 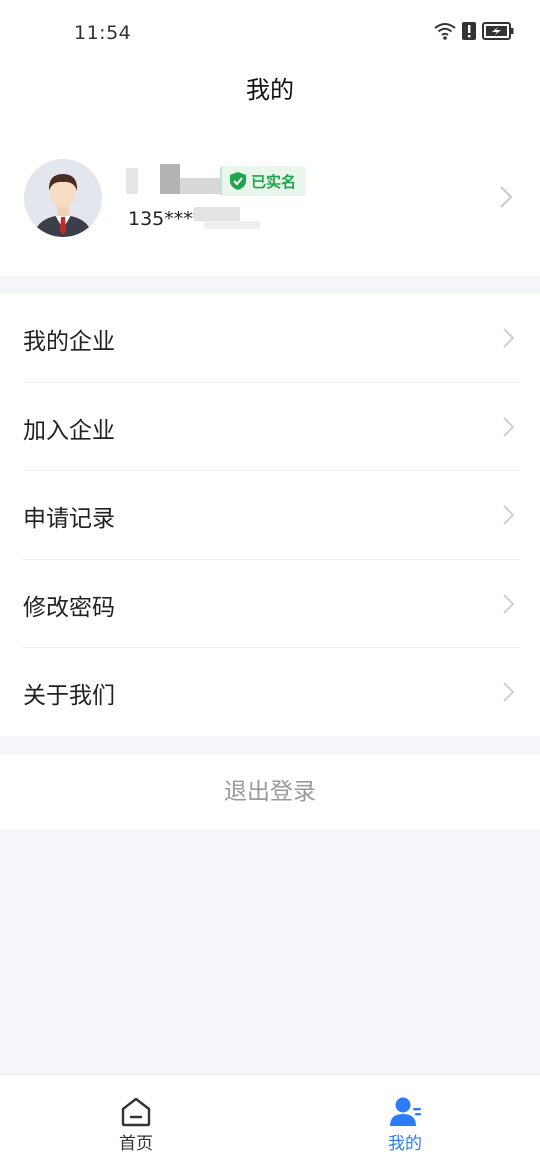 I want to click on menu-item-application-records: 申请记录, so click(x=271, y=515).